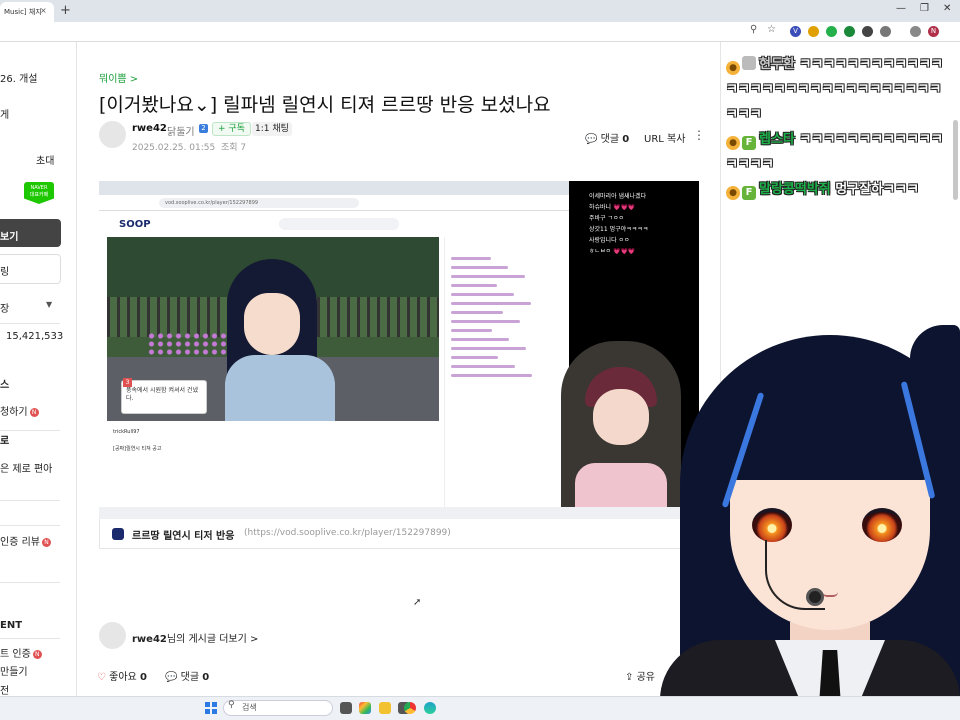  I want to click on zoom-icon: ⚲, so click(753, 29).